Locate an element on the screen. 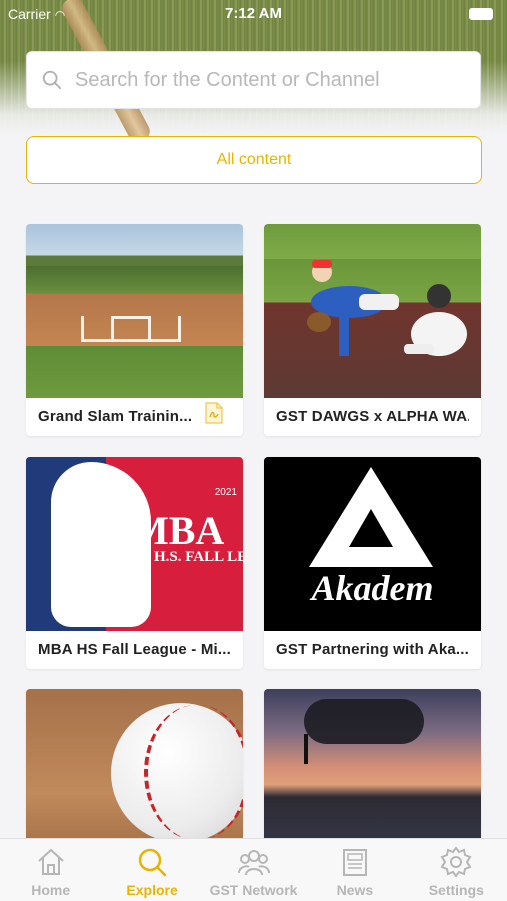 The height and width of the screenshot is (901, 507). search-bar is located at coordinates (253, 80).